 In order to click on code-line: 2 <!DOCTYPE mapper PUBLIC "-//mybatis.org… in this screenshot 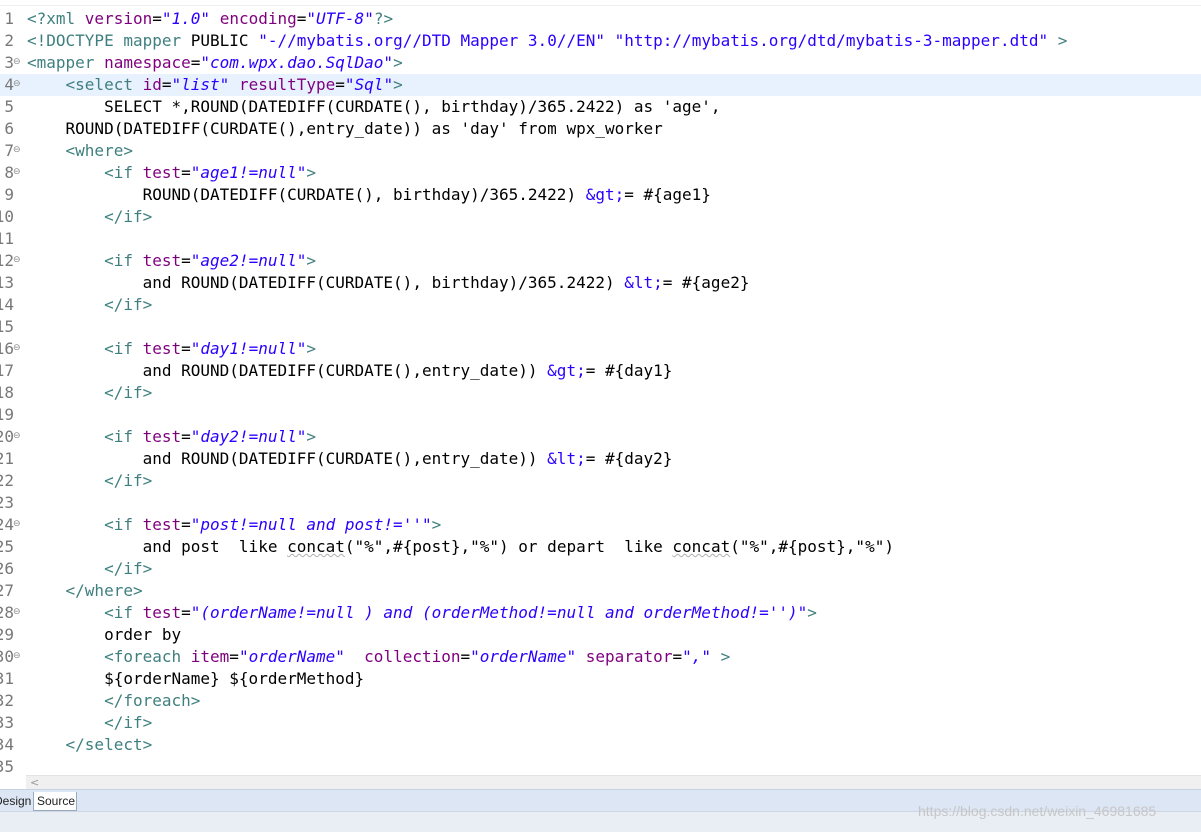, I will do `click(600, 41)`.